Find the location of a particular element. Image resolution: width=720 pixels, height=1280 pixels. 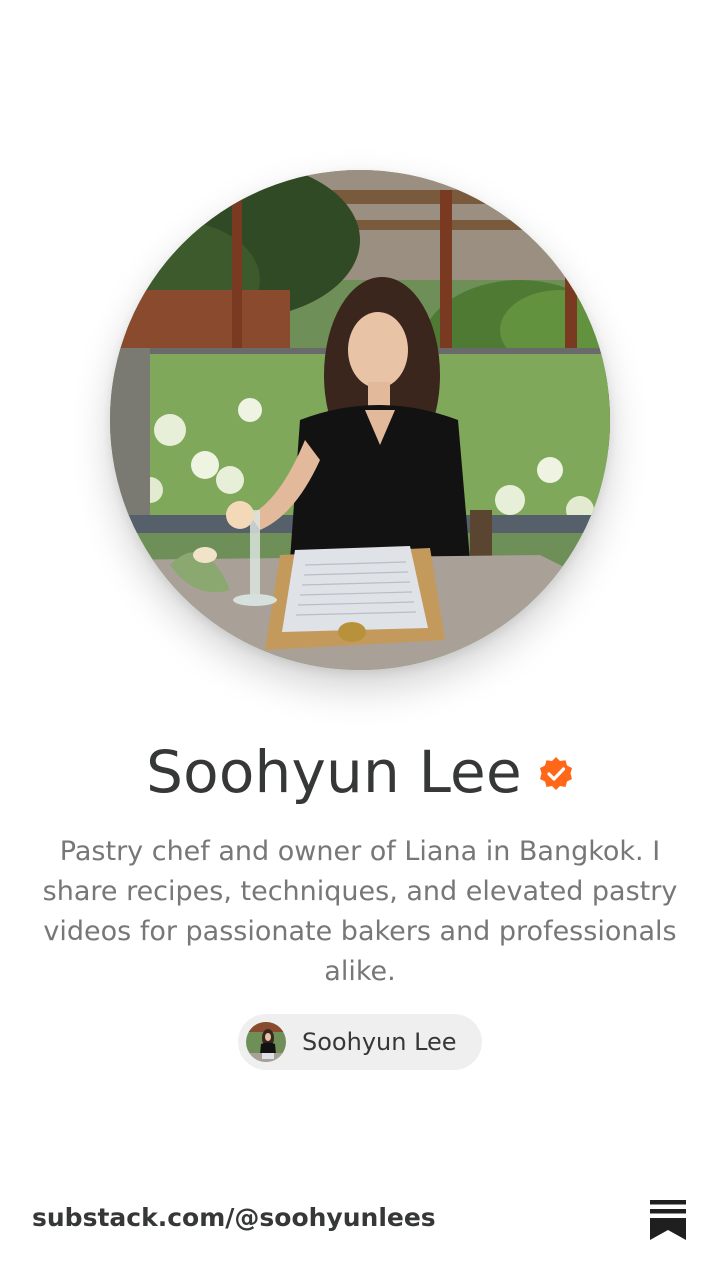

chip-label: Soohyun Lee is located at coordinates (379, 1042).